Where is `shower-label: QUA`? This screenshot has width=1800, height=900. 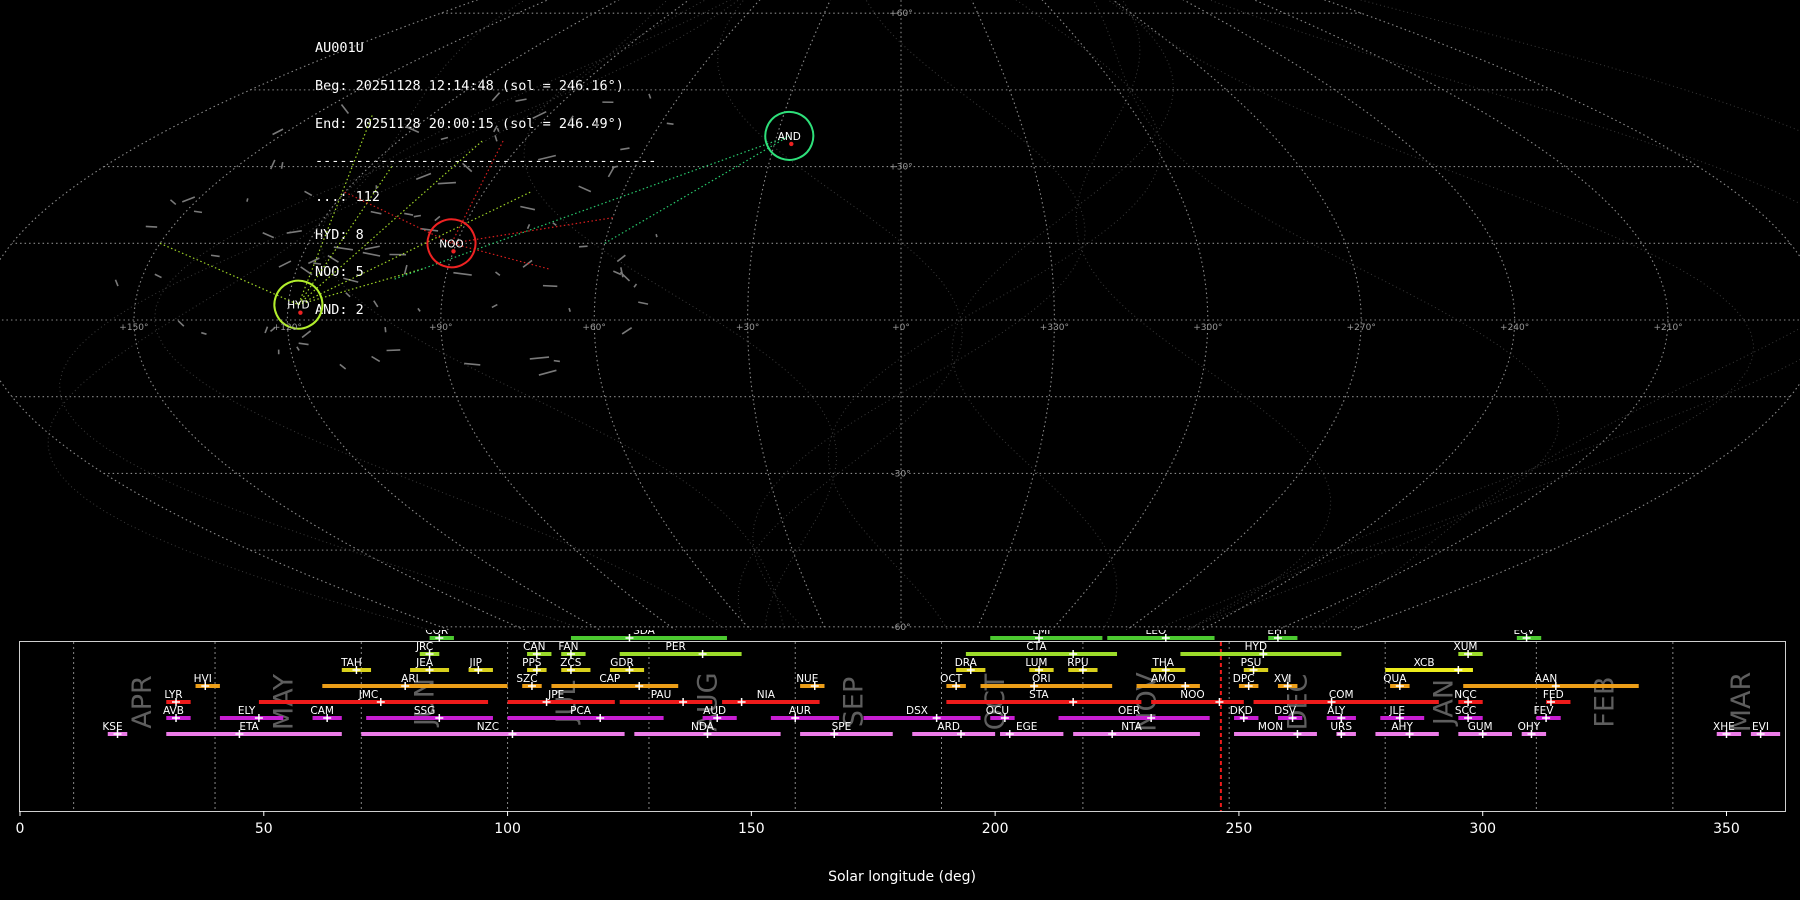
shower-label: QUA is located at coordinates (1395, 679).